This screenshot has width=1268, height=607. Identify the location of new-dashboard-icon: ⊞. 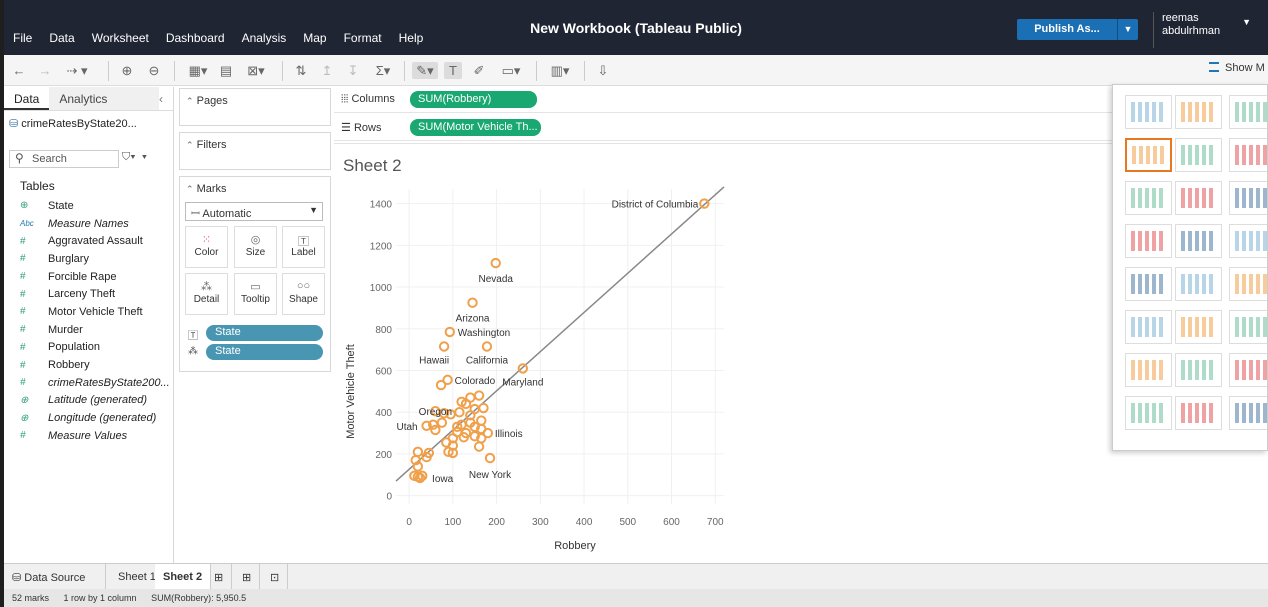
(247, 577).